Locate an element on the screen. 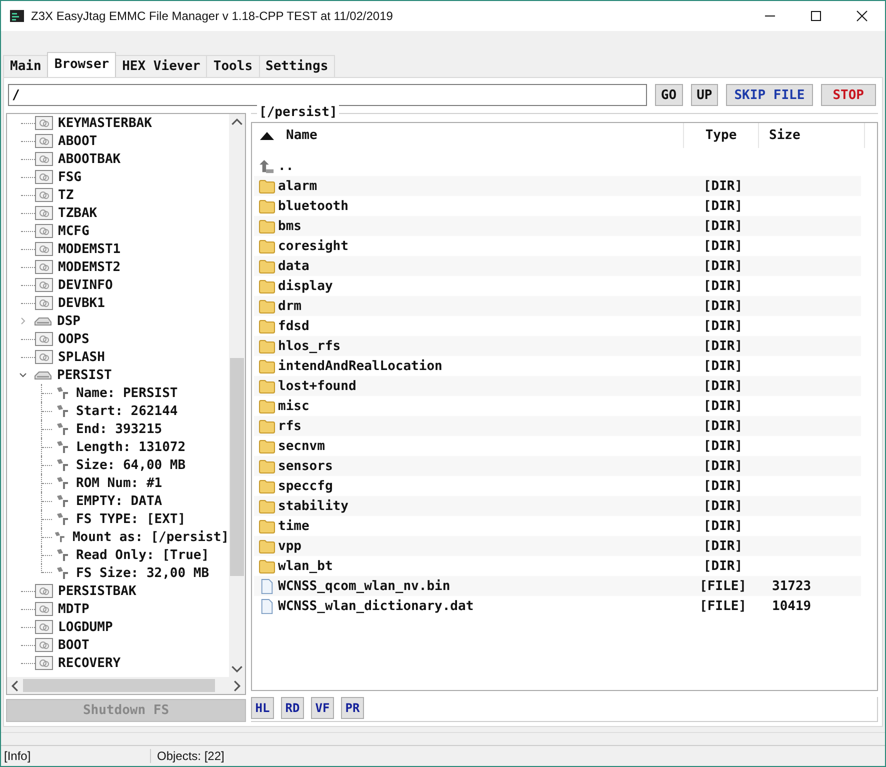 This screenshot has height=767, width=886. file-row: hlos_rfs [DIR] is located at coordinates (557, 346).